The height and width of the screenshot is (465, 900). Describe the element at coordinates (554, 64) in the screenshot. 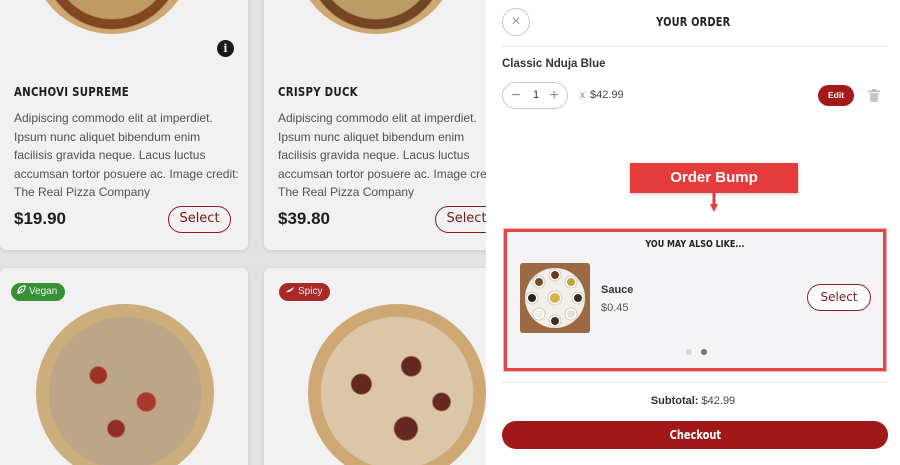

I see `order-item-name: Classic Nduja Blue` at that location.